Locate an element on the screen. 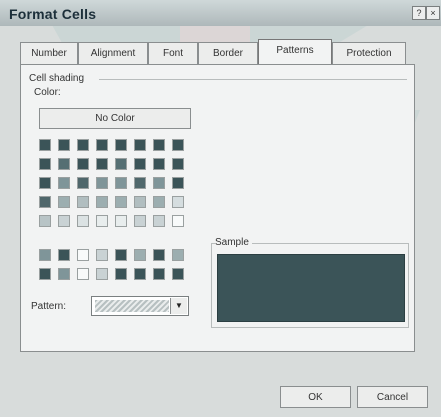 The image size is (441, 417). help-icon: ? is located at coordinates (419, 13).